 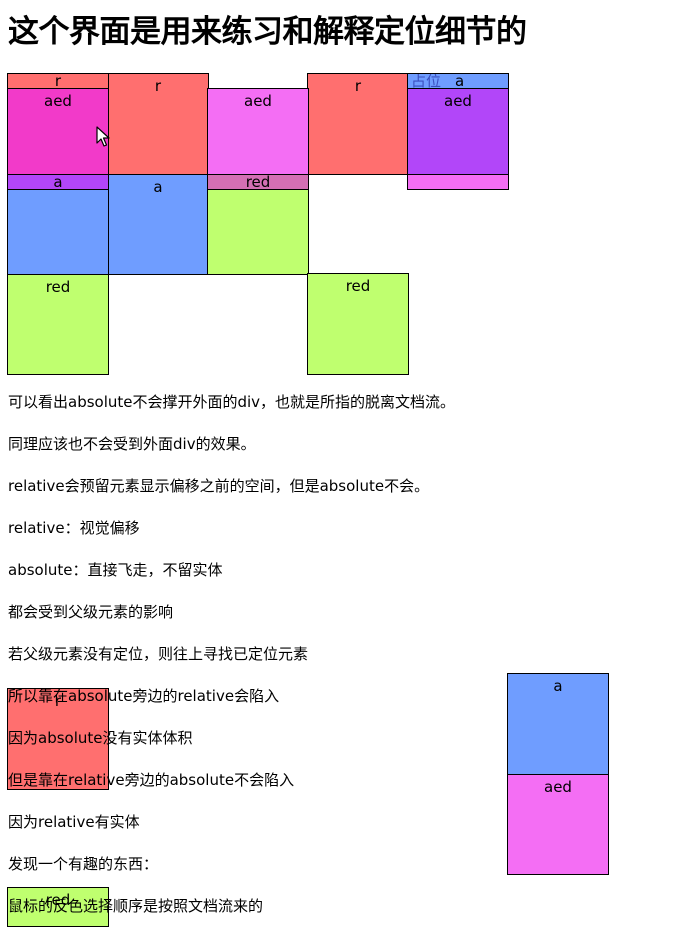 I want to click on box-a-strip: a, so click(x=58, y=182).